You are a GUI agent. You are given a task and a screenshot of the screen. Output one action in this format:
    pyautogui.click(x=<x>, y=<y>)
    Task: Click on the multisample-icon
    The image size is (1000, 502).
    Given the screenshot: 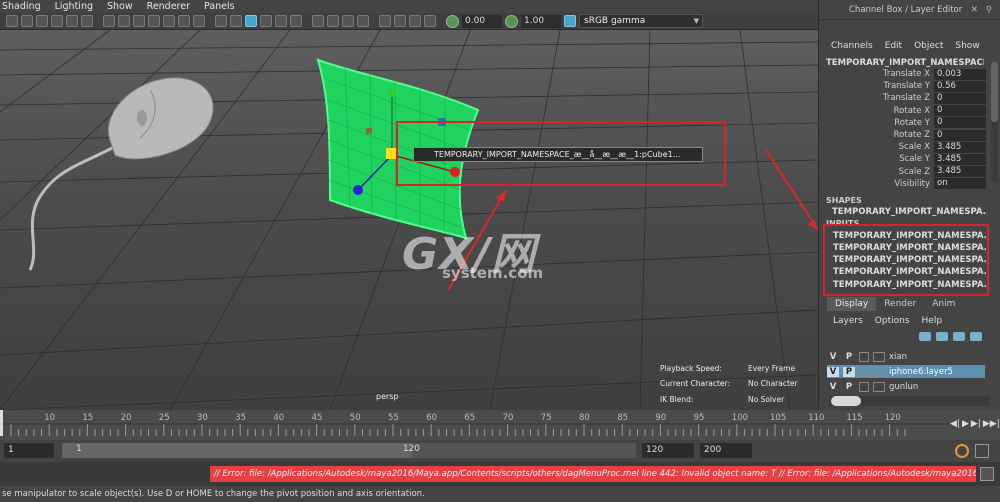 What is the action you would take?
    pyautogui.click(x=348, y=21)
    